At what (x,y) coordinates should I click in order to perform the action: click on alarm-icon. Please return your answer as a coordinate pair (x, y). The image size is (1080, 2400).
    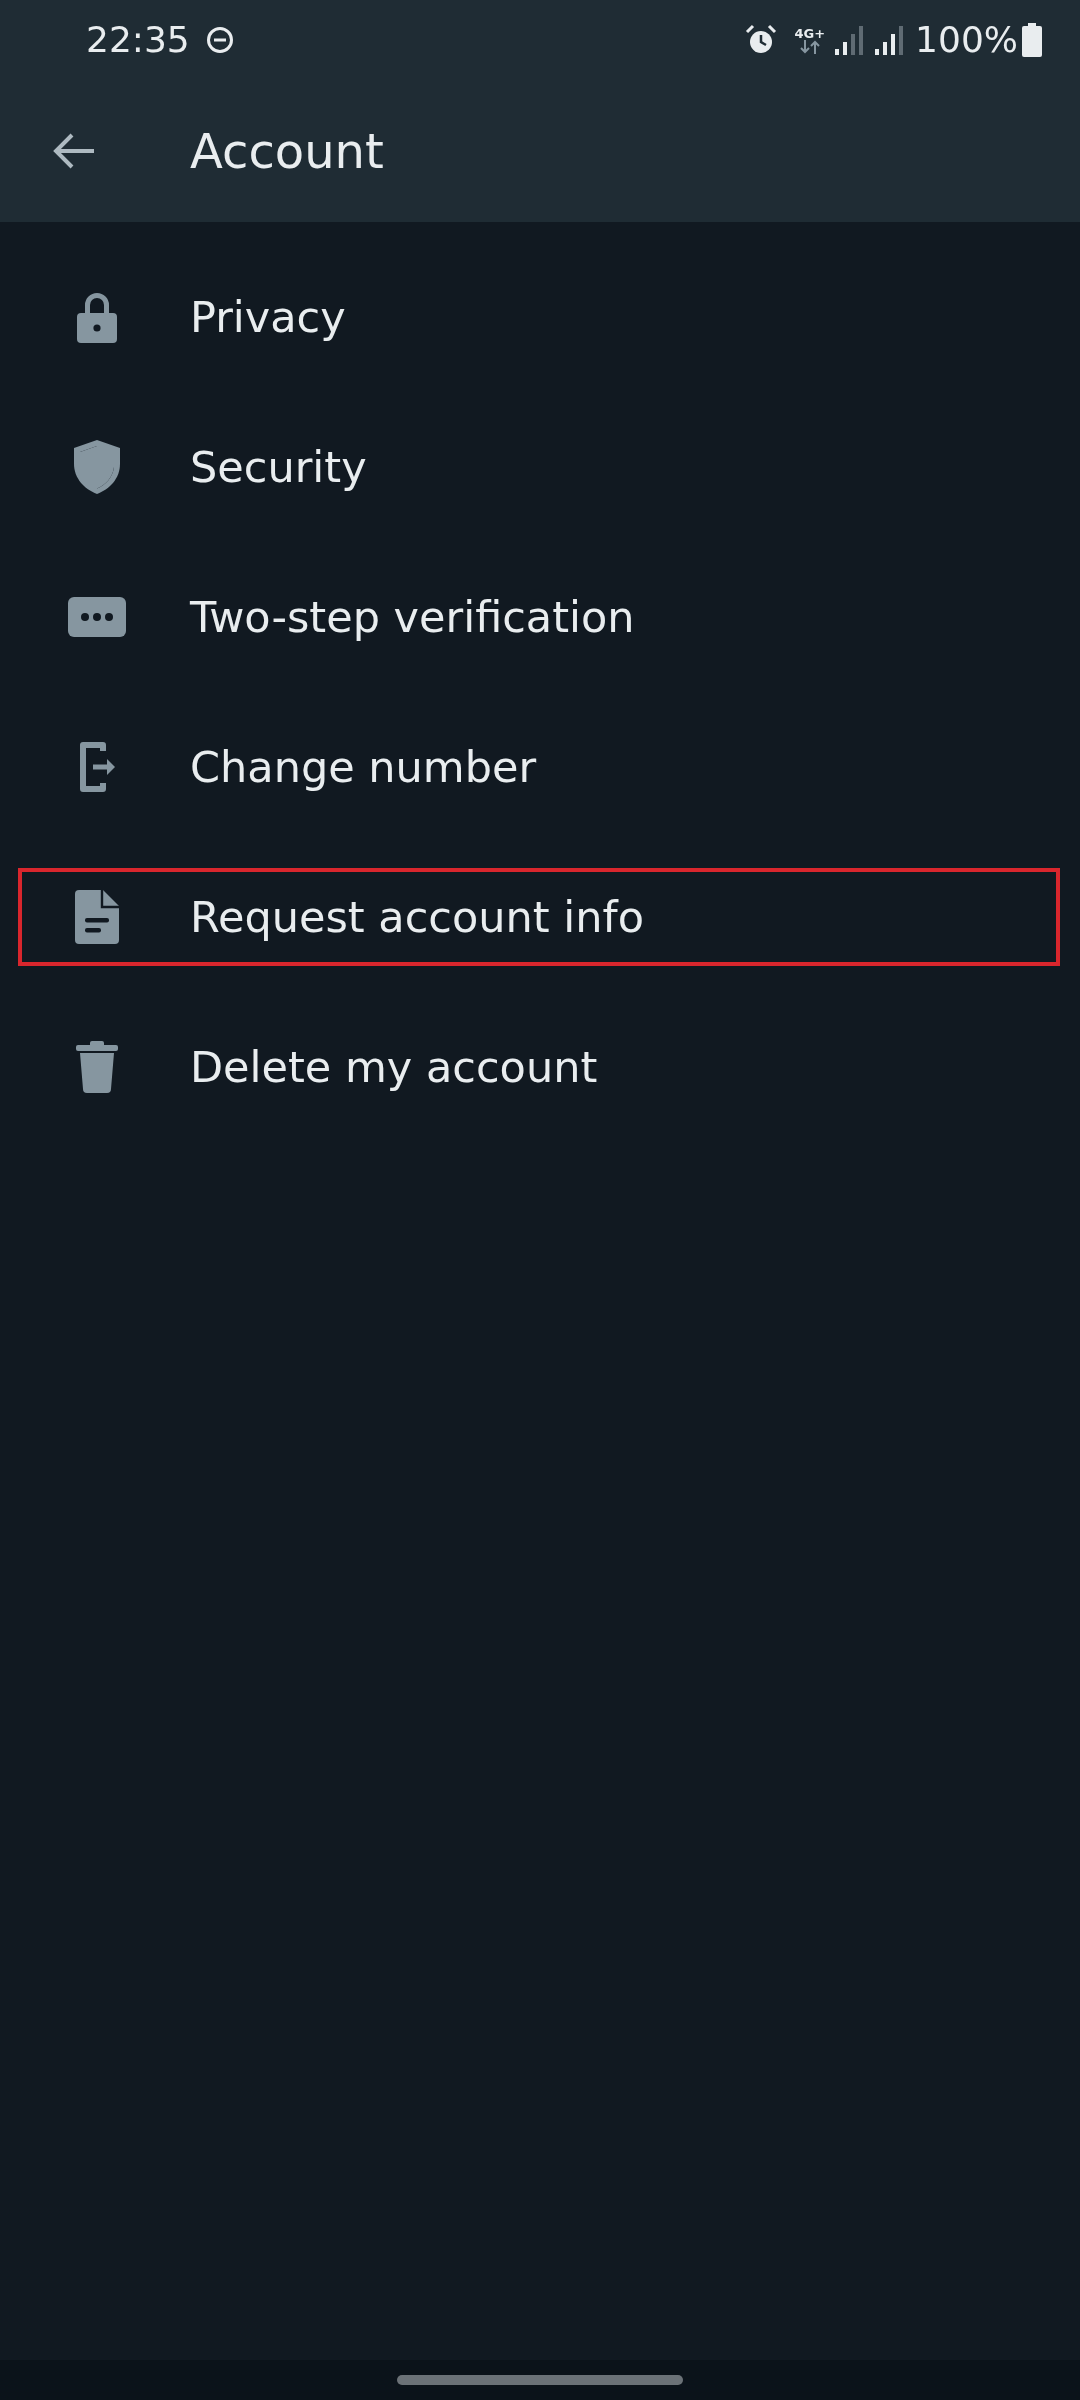
    Looking at the image, I should click on (761, 40).